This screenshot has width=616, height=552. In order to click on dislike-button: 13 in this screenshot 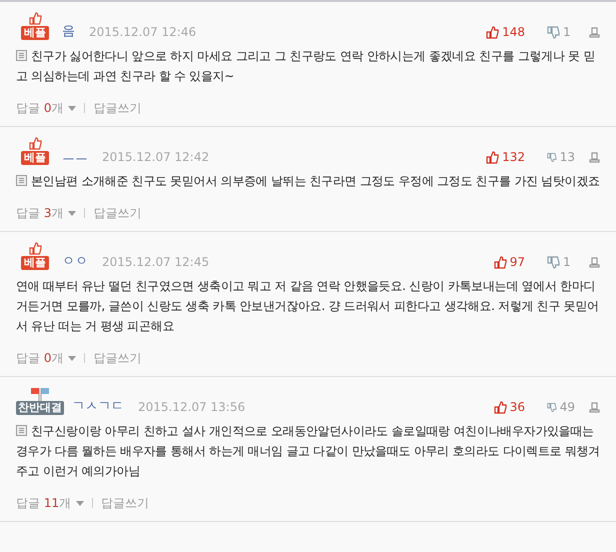, I will do `click(561, 157)`.